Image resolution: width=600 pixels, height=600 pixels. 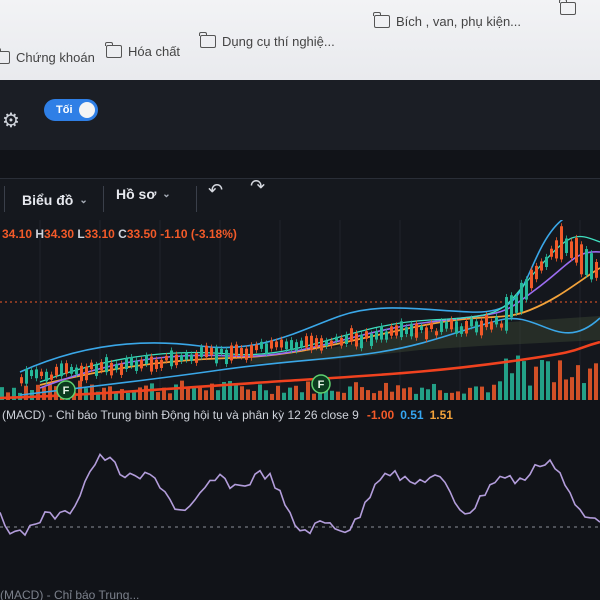 What do you see at coordinates (11, 120) in the screenshot?
I see `gear-icon: ⚙` at bounding box center [11, 120].